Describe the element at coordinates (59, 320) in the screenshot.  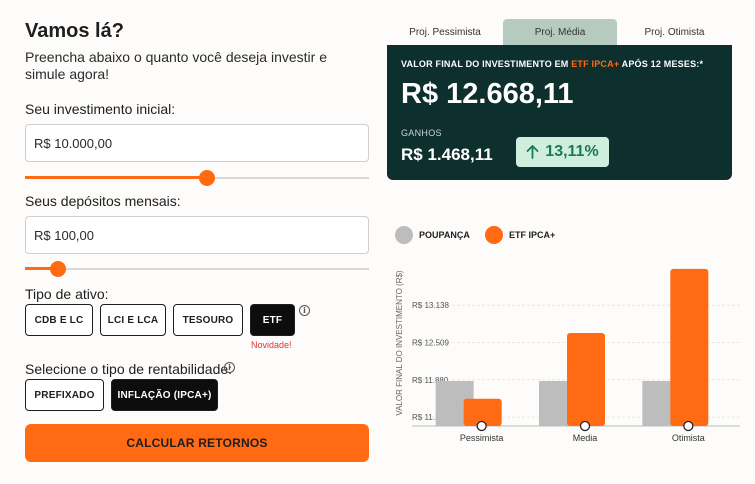
I see `asset-option-cdb-lc: CDB E LC` at that location.